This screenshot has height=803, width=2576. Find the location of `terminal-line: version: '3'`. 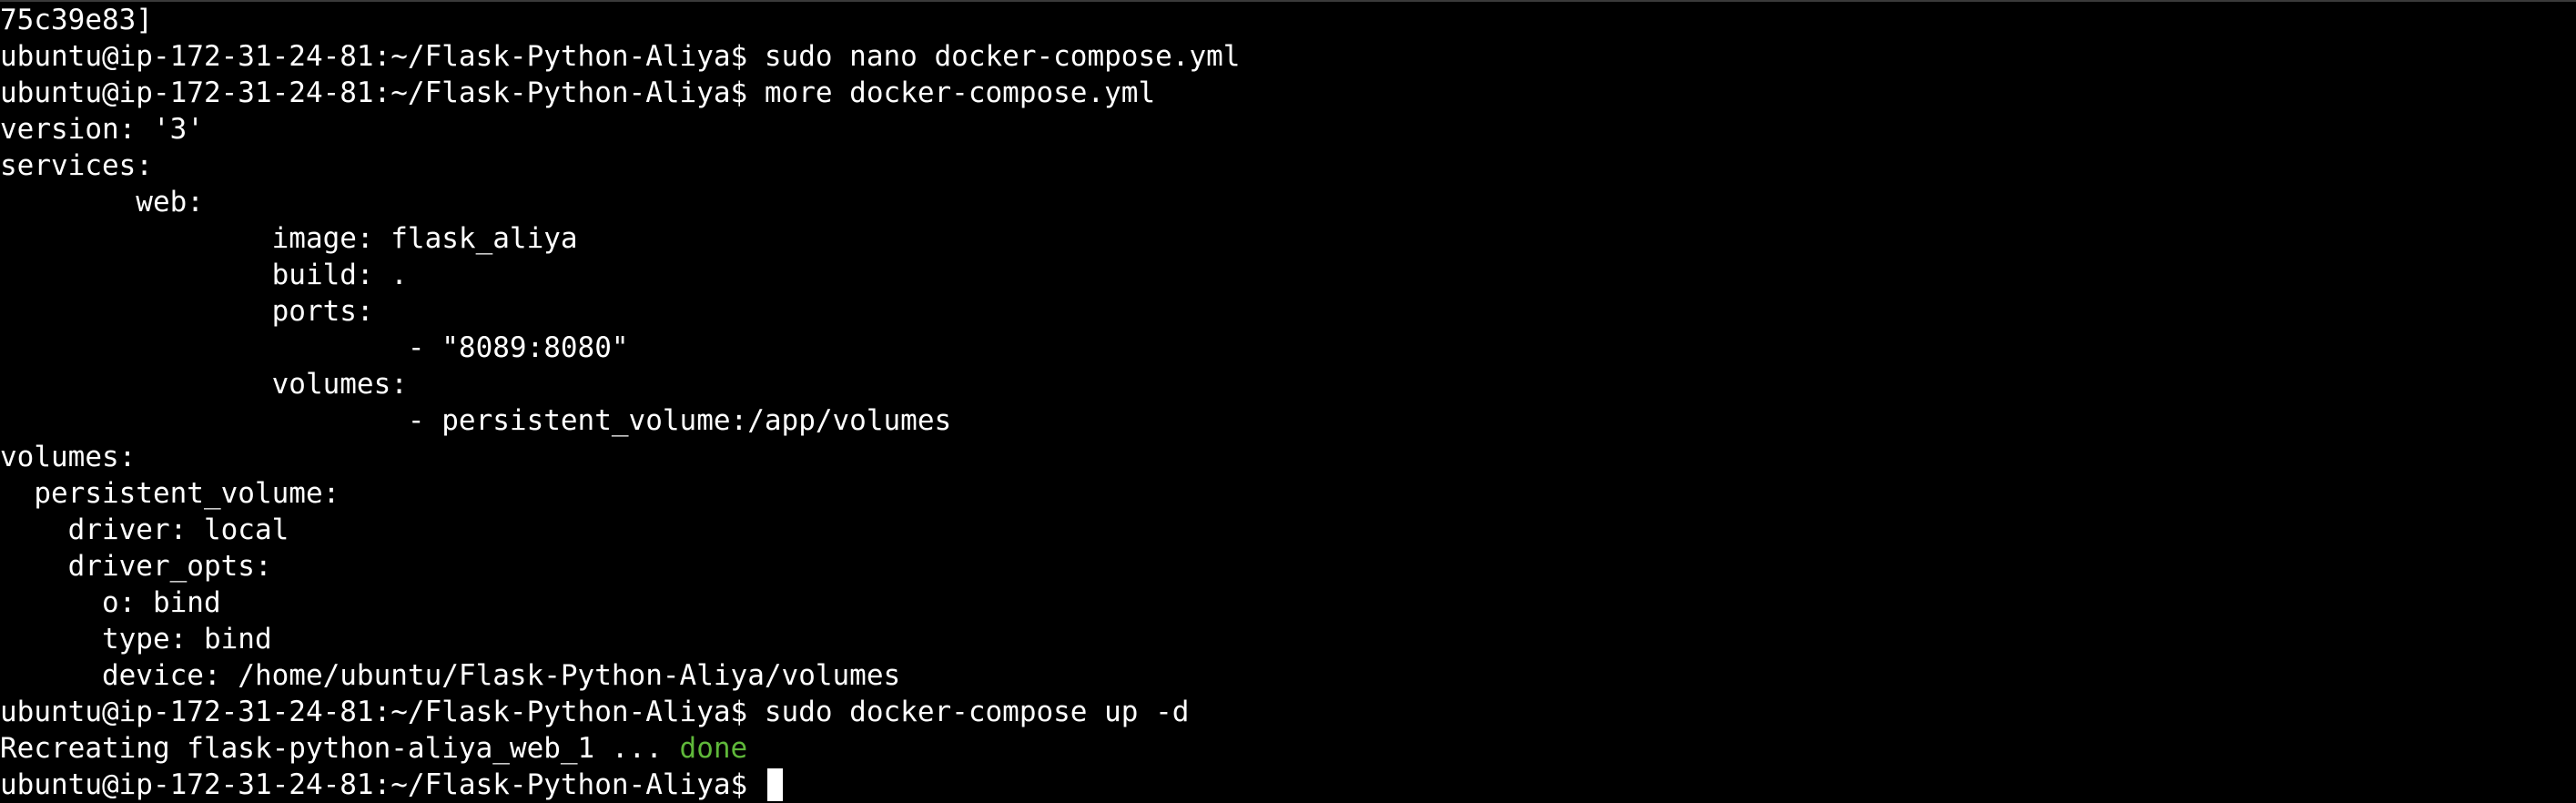

terminal-line: version: '3' is located at coordinates (102, 129).